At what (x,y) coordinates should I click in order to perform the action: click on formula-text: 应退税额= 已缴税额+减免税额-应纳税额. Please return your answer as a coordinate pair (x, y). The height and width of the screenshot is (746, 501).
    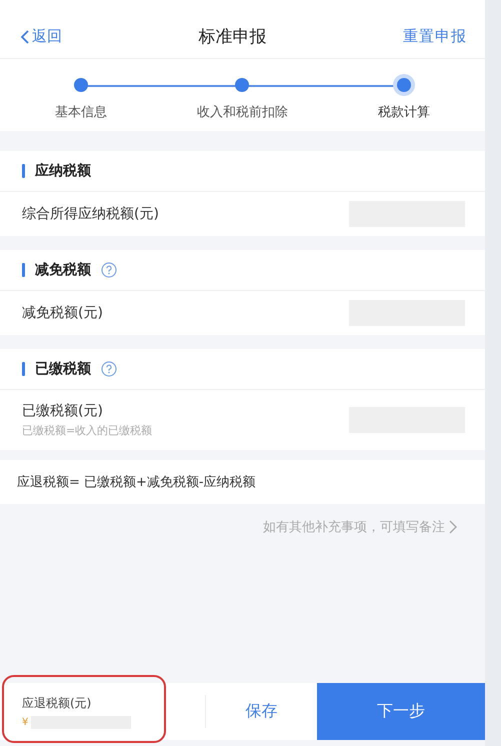
    Looking at the image, I should click on (242, 482).